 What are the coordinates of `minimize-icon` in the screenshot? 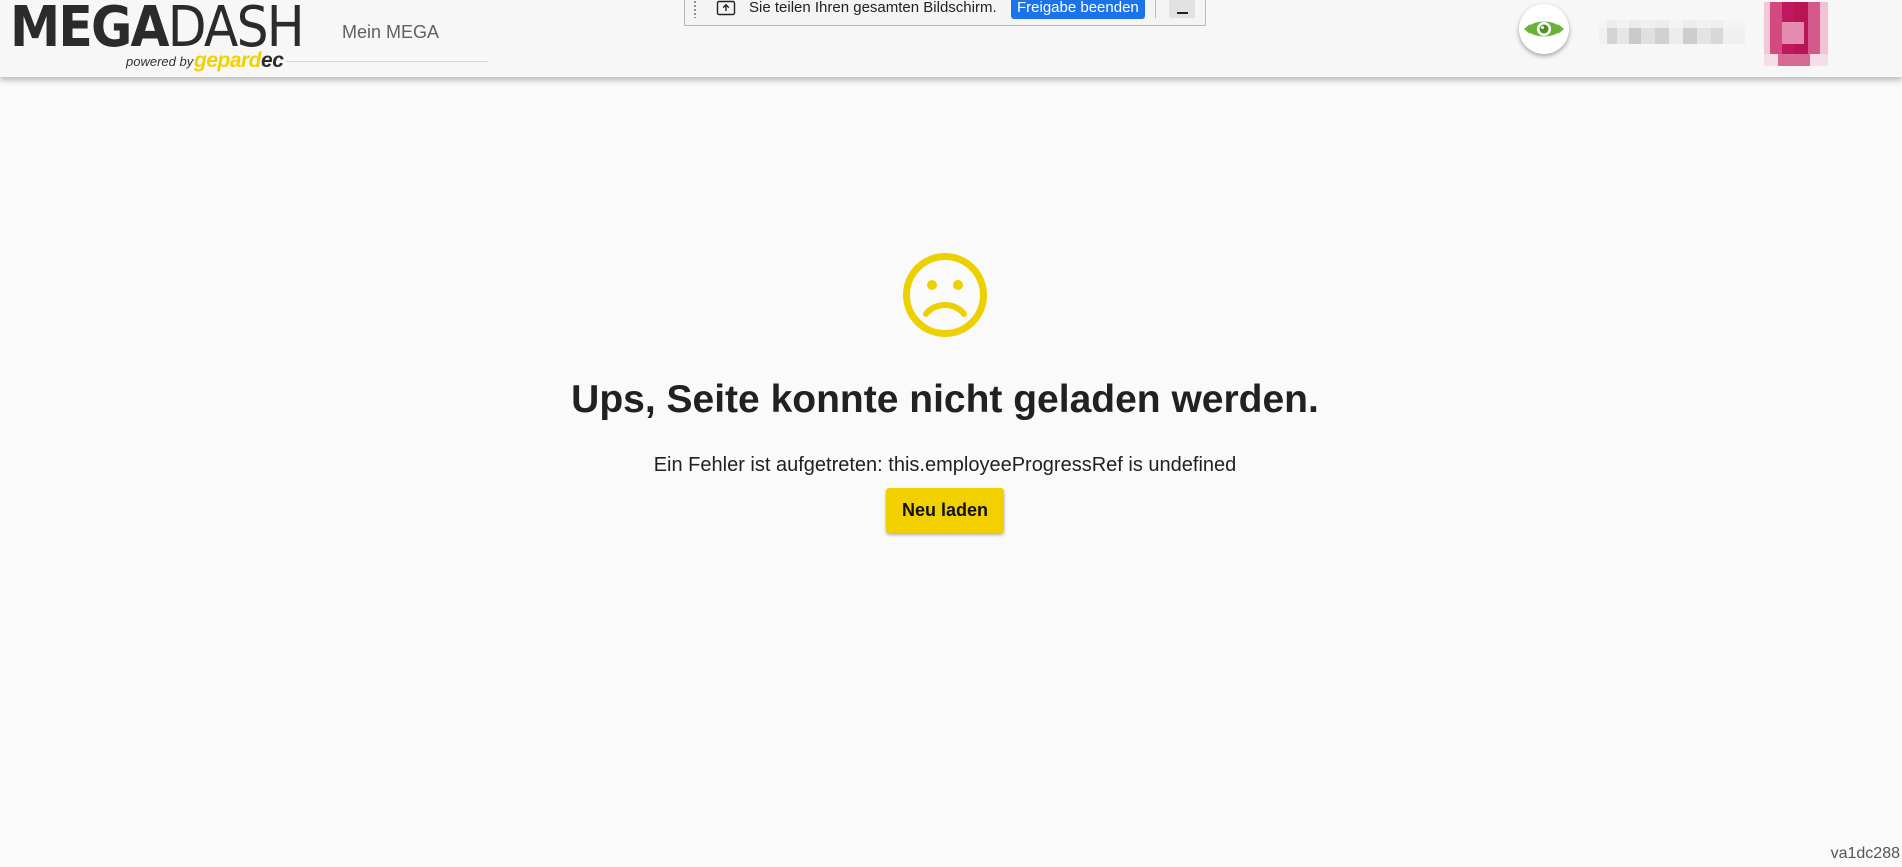 It's located at (1182, 13).